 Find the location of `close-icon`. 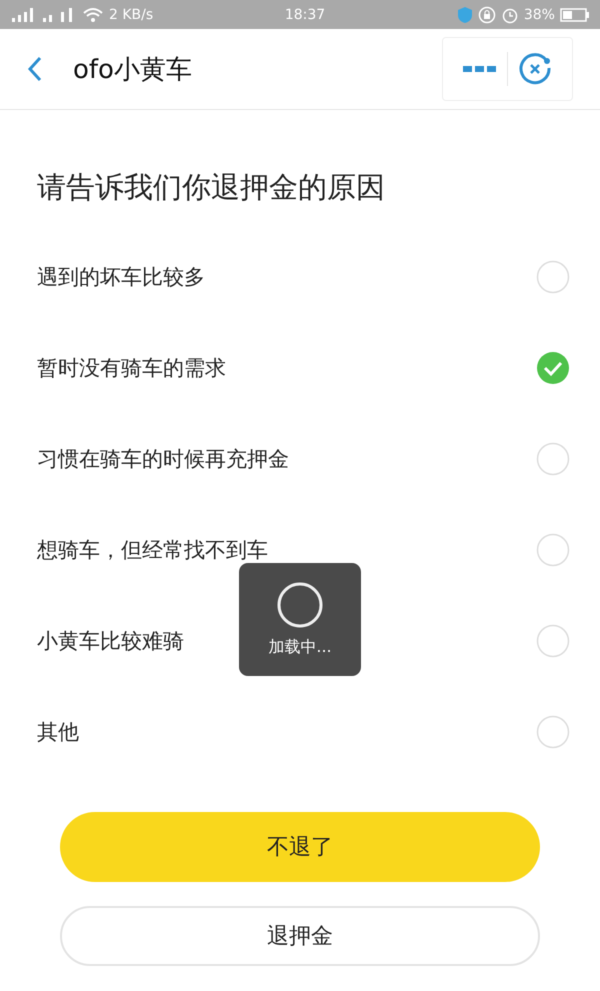

close-icon is located at coordinates (535, 69).